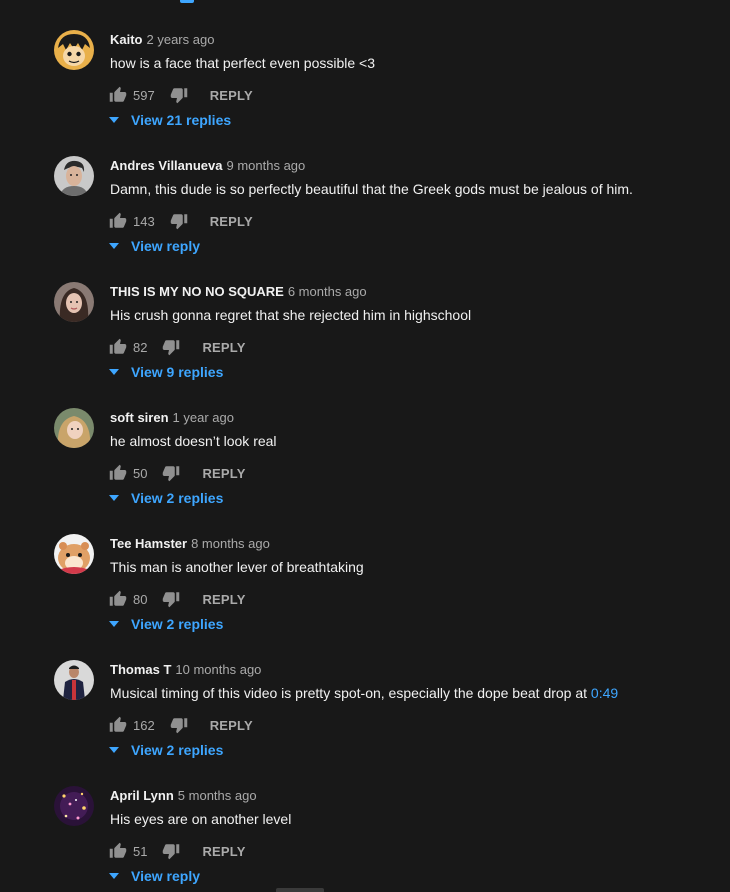  I want to click on comment-actions: 50 REPLY, so click(177, 473).